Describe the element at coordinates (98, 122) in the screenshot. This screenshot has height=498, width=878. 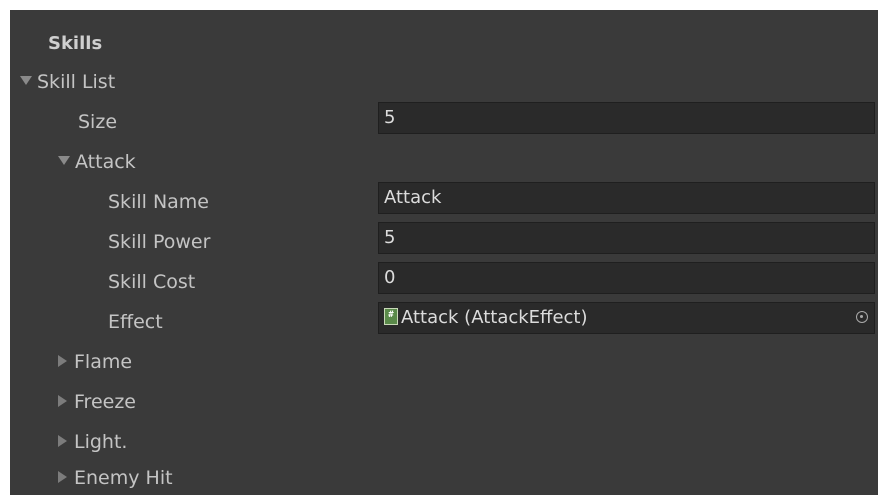
I see `size-label: Size` at that location.